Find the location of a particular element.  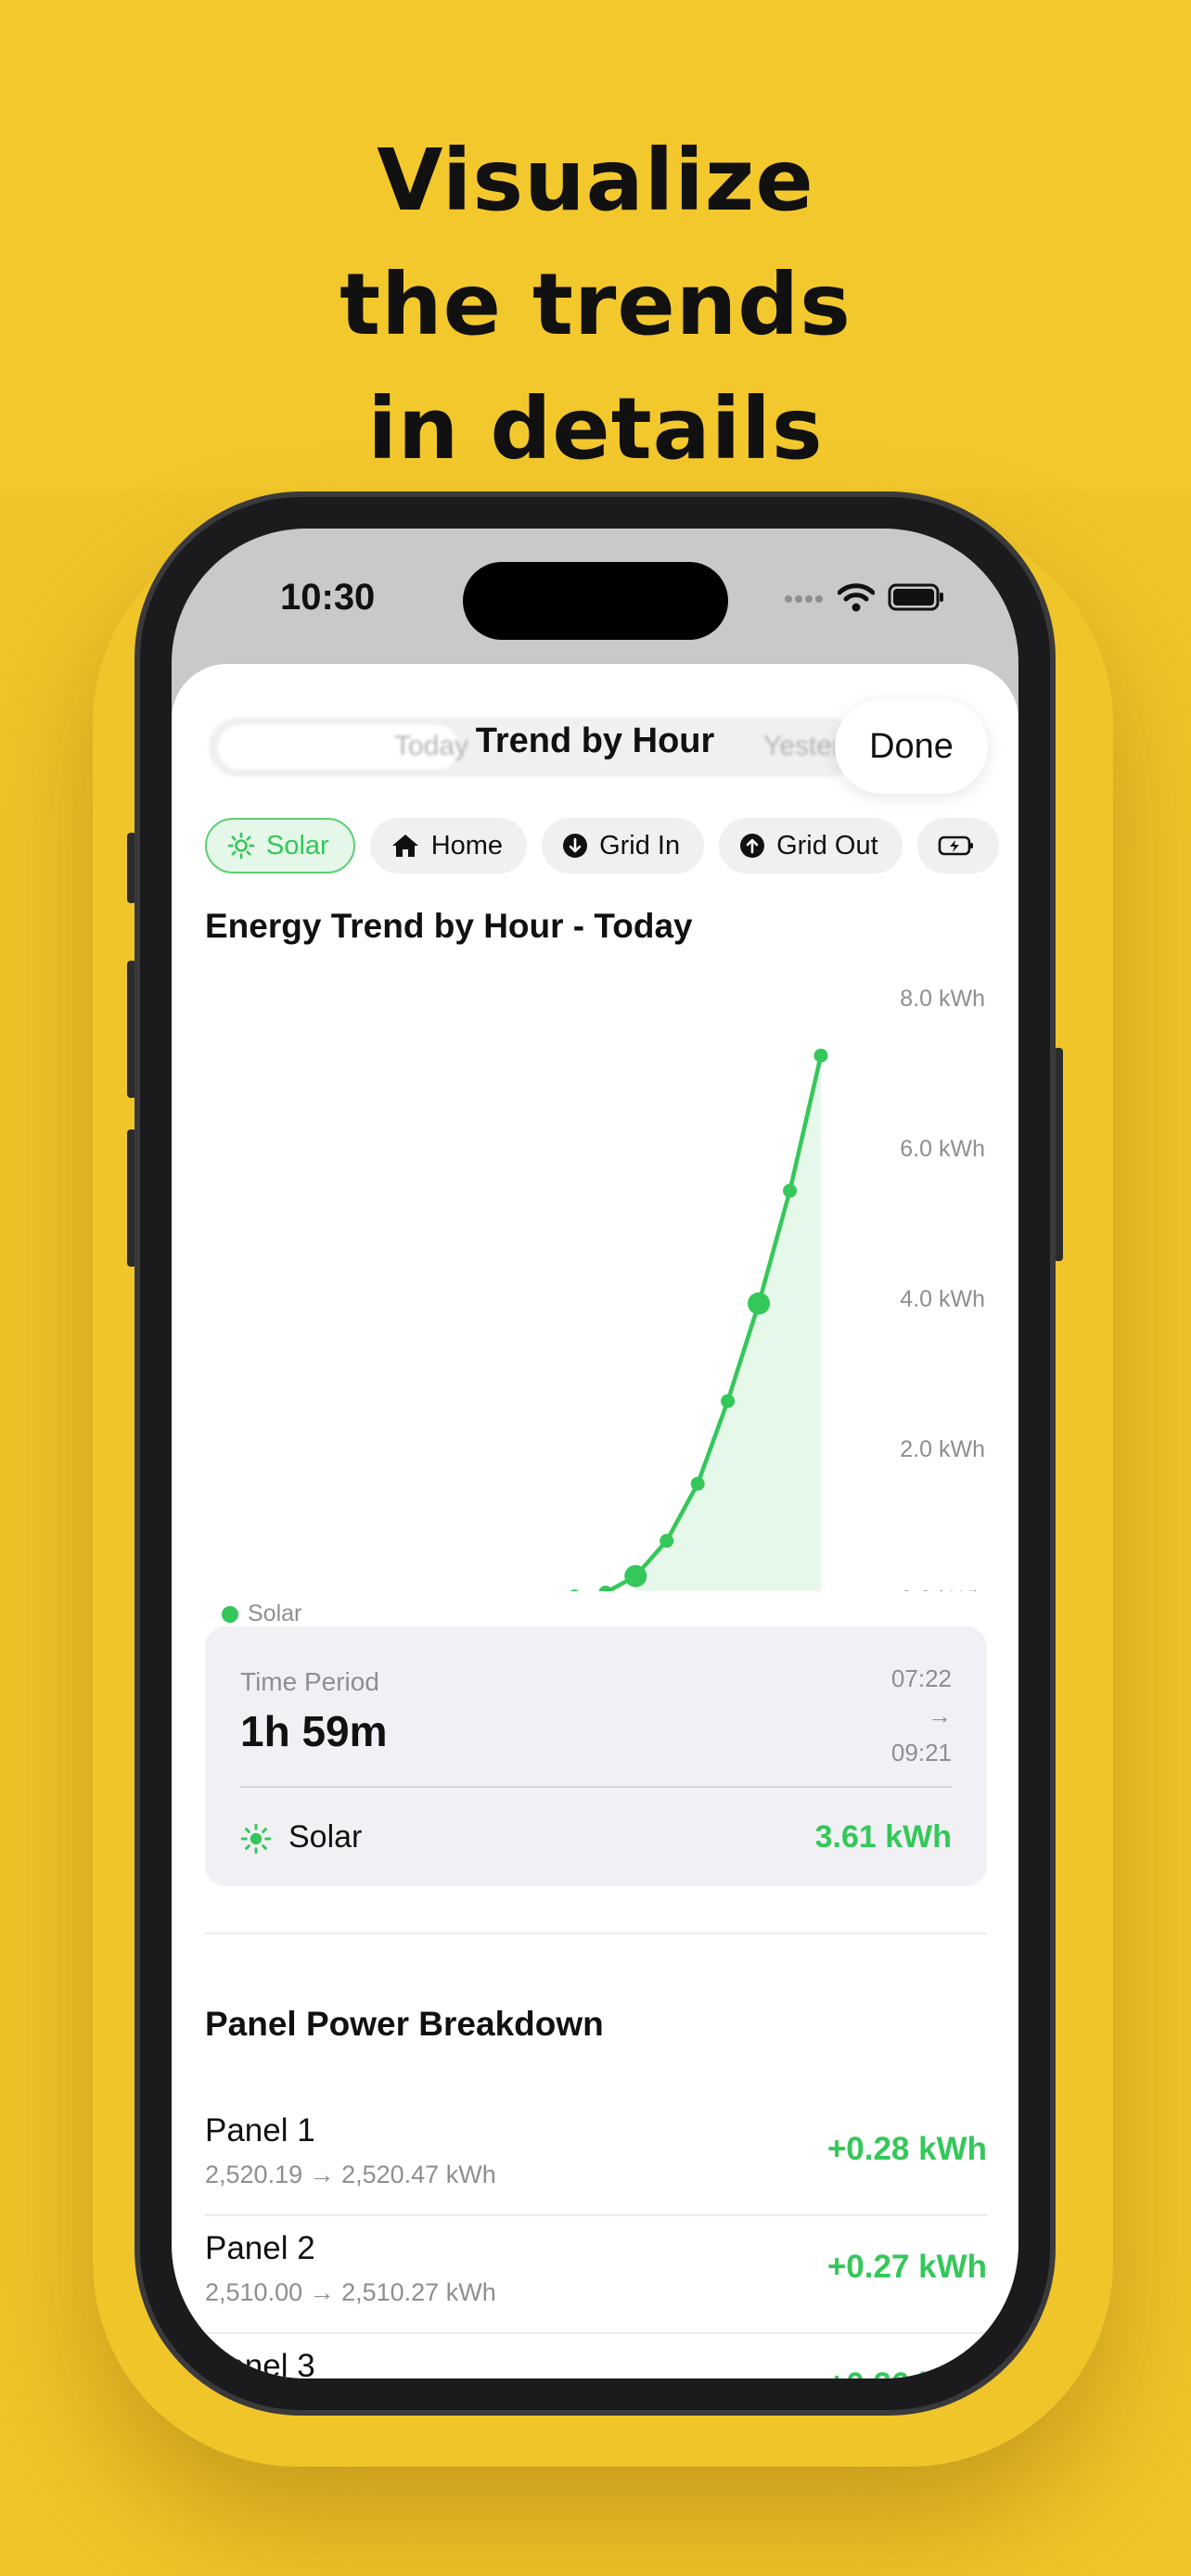

legend-solar-dot is located at coordinates (230, 1614).